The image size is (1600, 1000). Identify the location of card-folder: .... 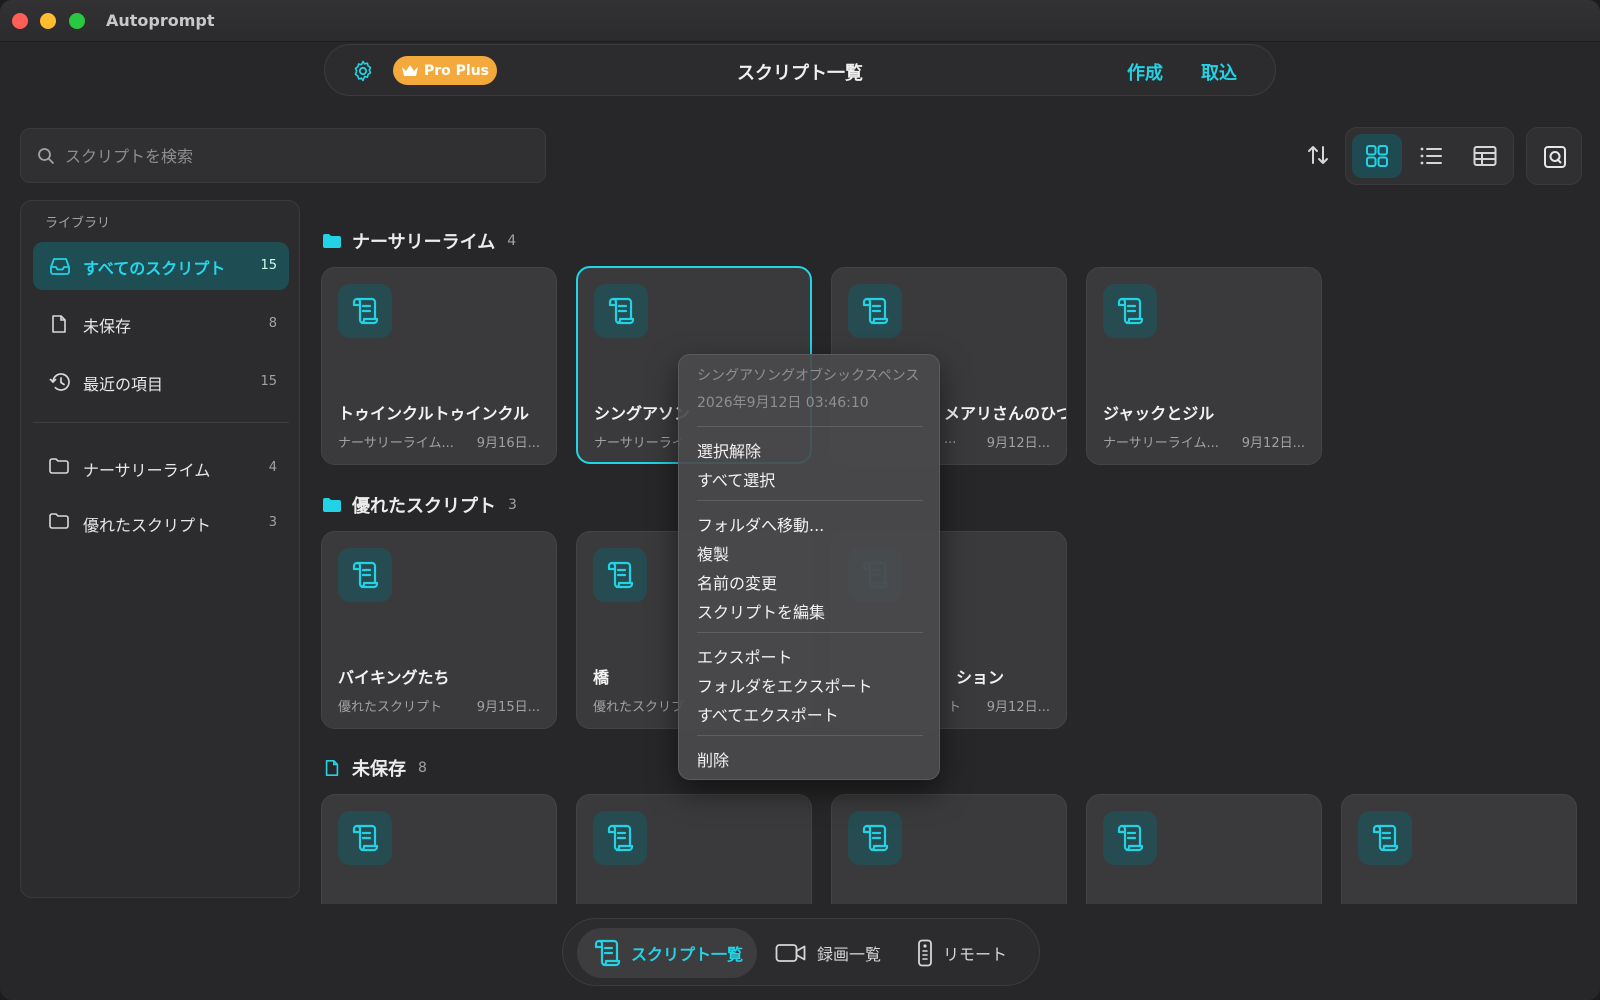
(950, 439).